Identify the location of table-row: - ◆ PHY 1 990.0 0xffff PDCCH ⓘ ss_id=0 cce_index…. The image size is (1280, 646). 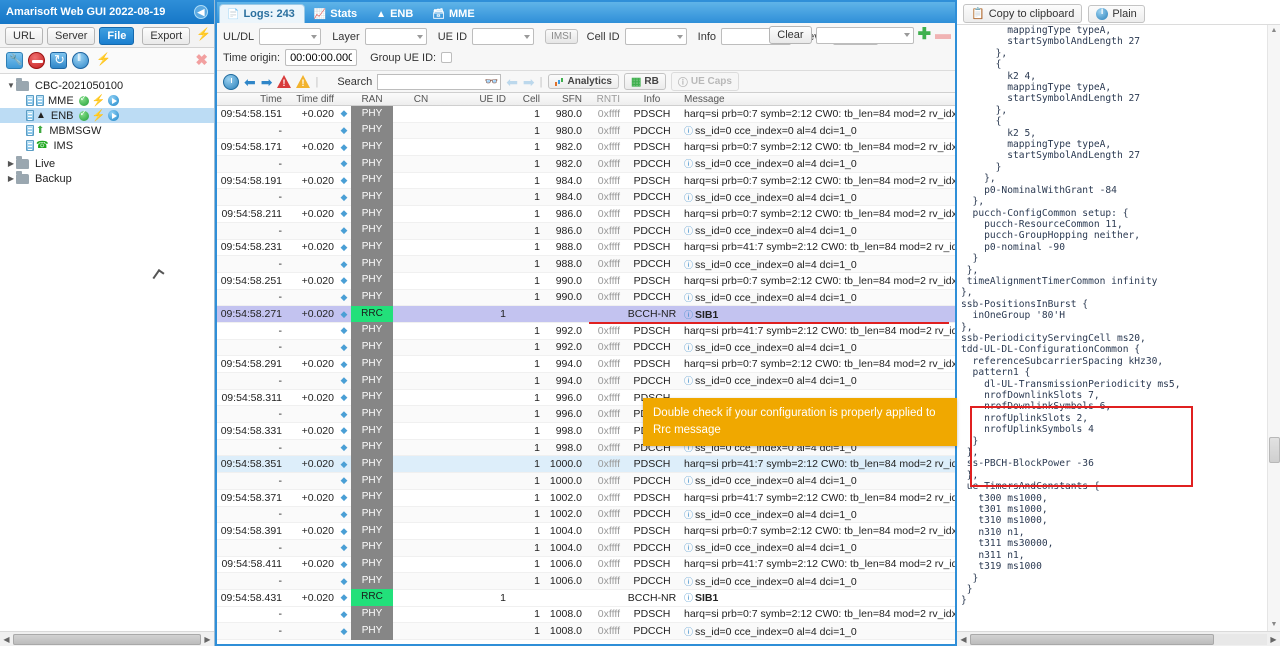
(586, 298).